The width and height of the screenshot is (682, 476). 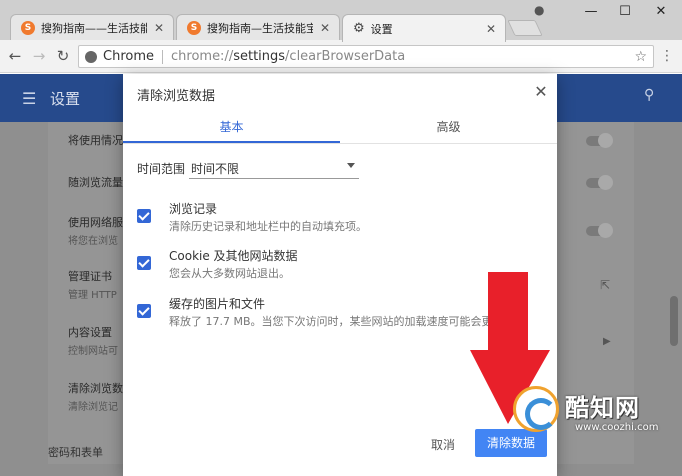 What do you see at coordinates (95, 230) in the screenshot?
I see `settings-row: 使用网络服将您在浏览` at bounding box center [95, 230].